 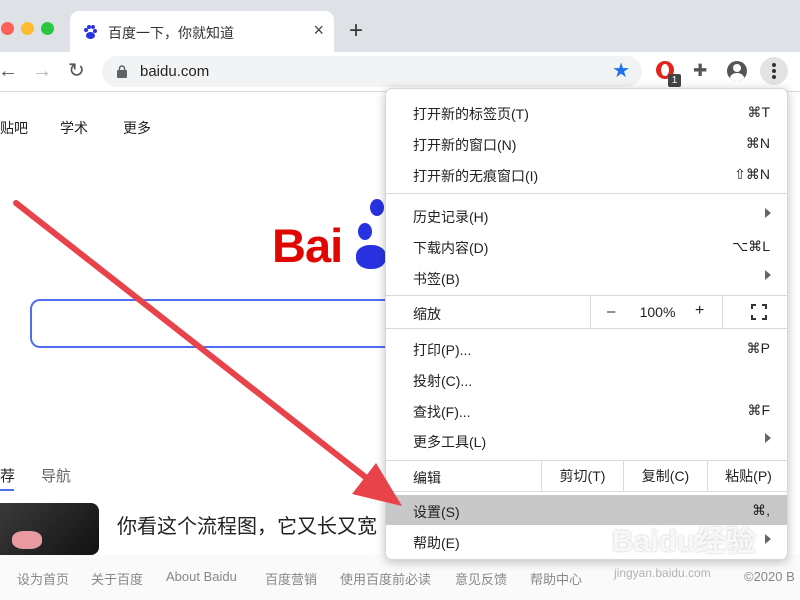 I want to click on menu-item-label: 打开新的无痕窗口(I), so click(x=476, y=176).